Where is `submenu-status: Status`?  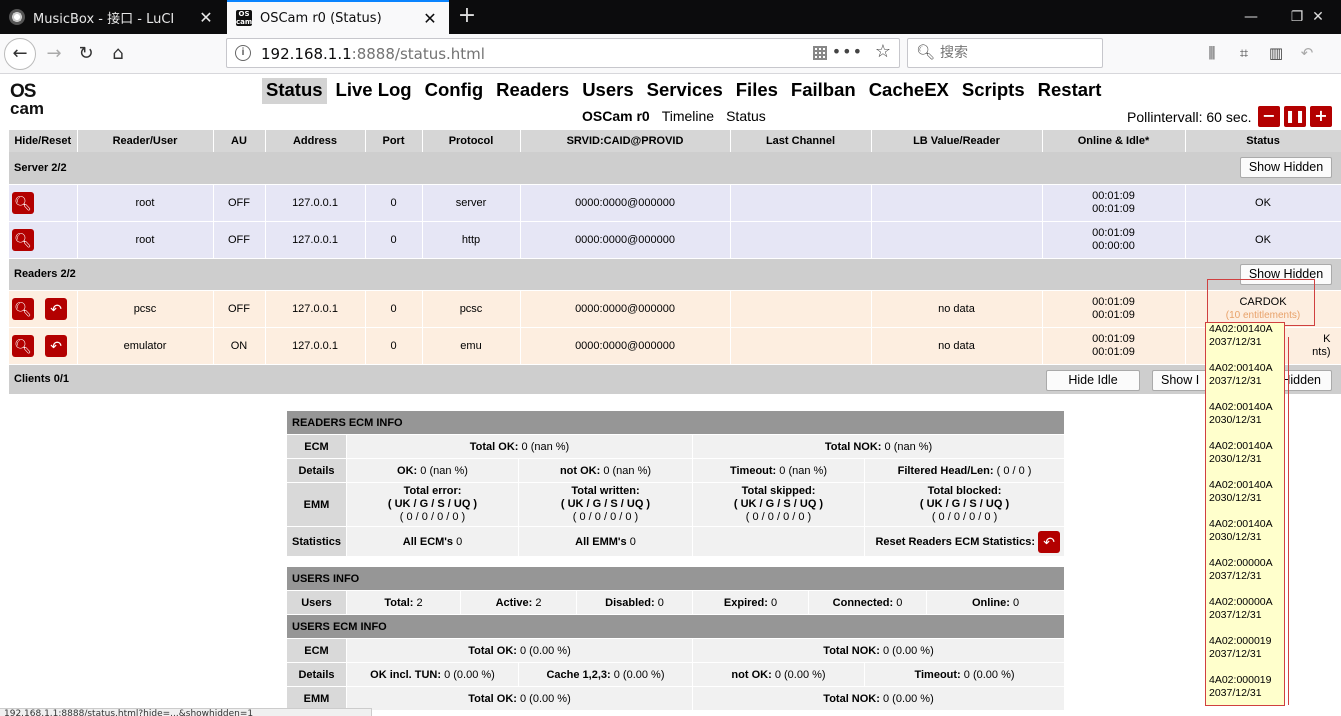 submenu-status: Status is located at coordinates (746, 116).